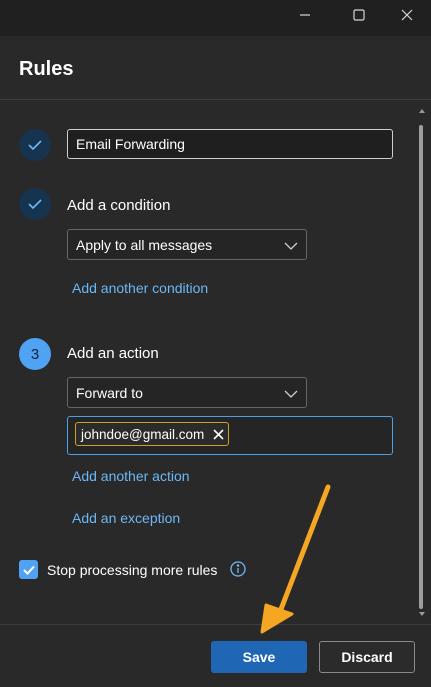 The height and width of the screenshot is (687, 431). I want to click on step-1-done-indicator, so click(35, 145).